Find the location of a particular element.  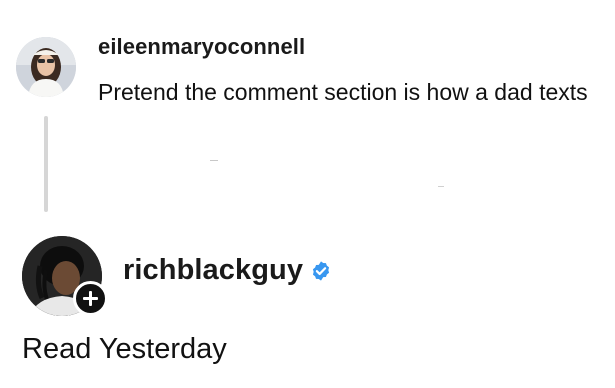

verified-badge-icon is located at coordinates (321, 270).